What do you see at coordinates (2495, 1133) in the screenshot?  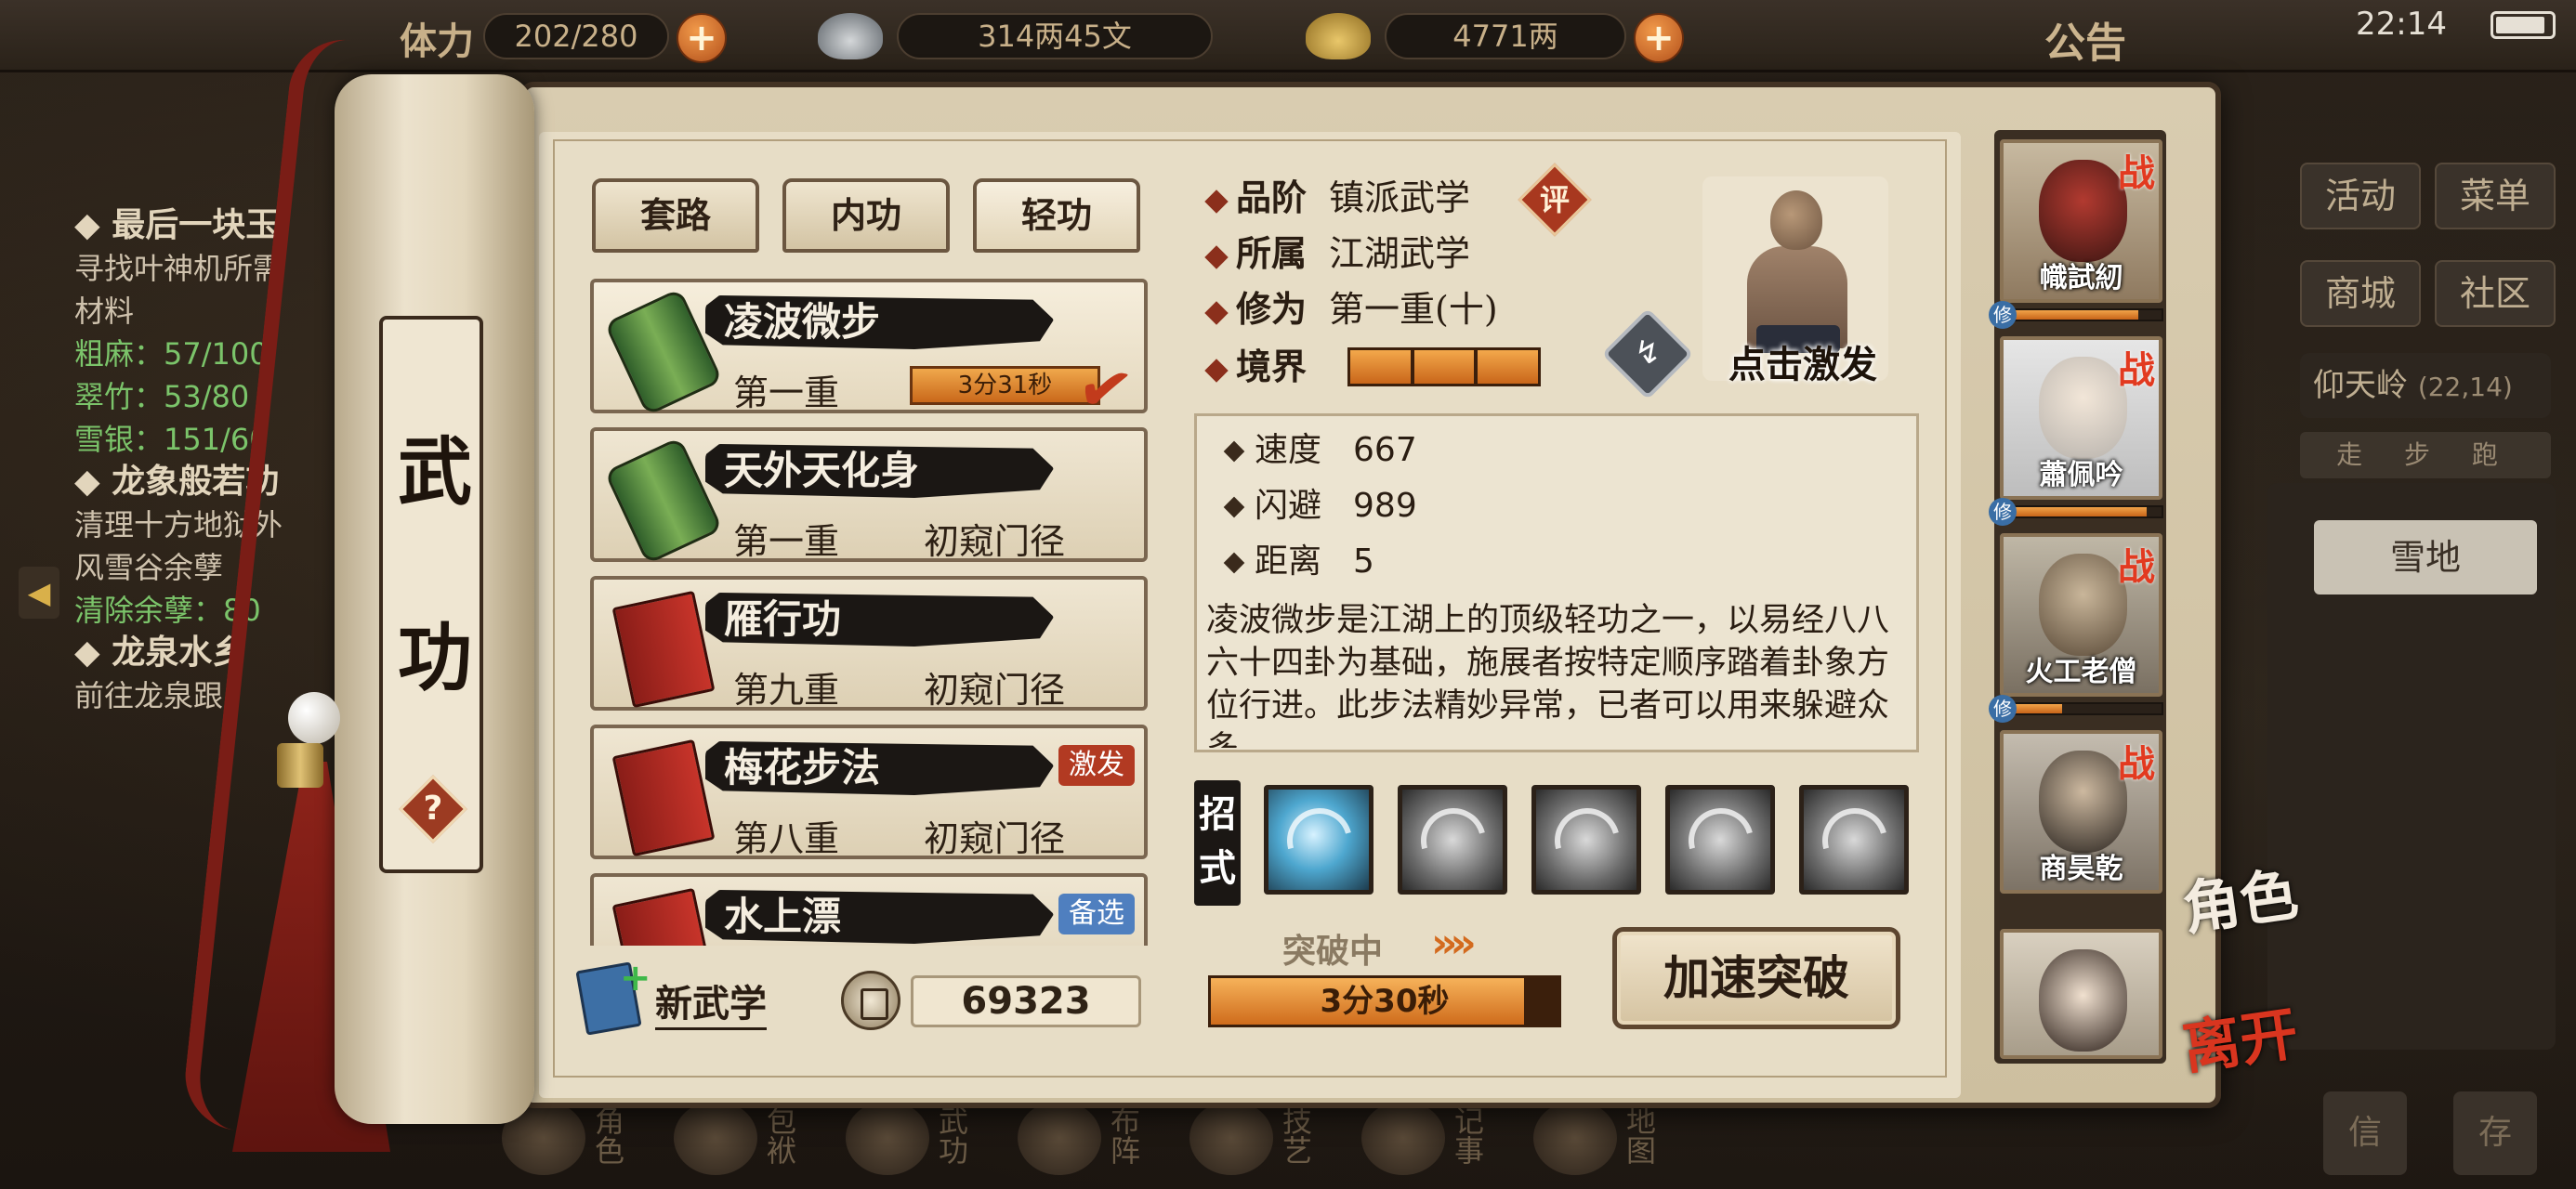 I see `storage-button: 存` at bounding box center [2495, 1133].